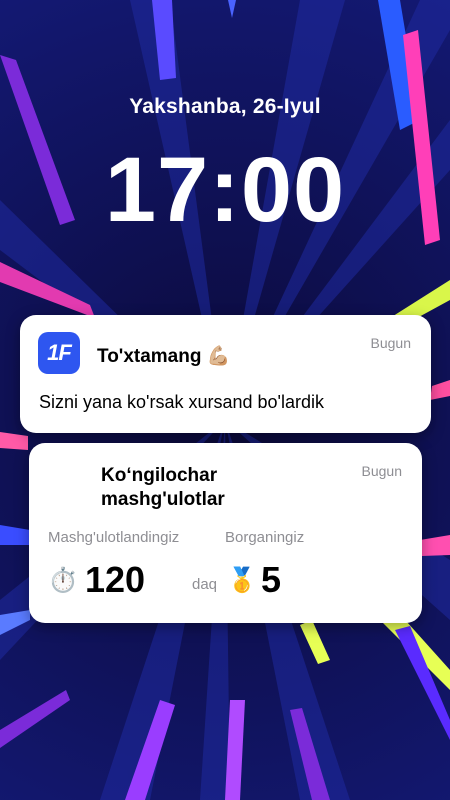 This screenshot has width=450, height=800. I want to click on stopwatch-icon: ⏱️, so click(63, 580).